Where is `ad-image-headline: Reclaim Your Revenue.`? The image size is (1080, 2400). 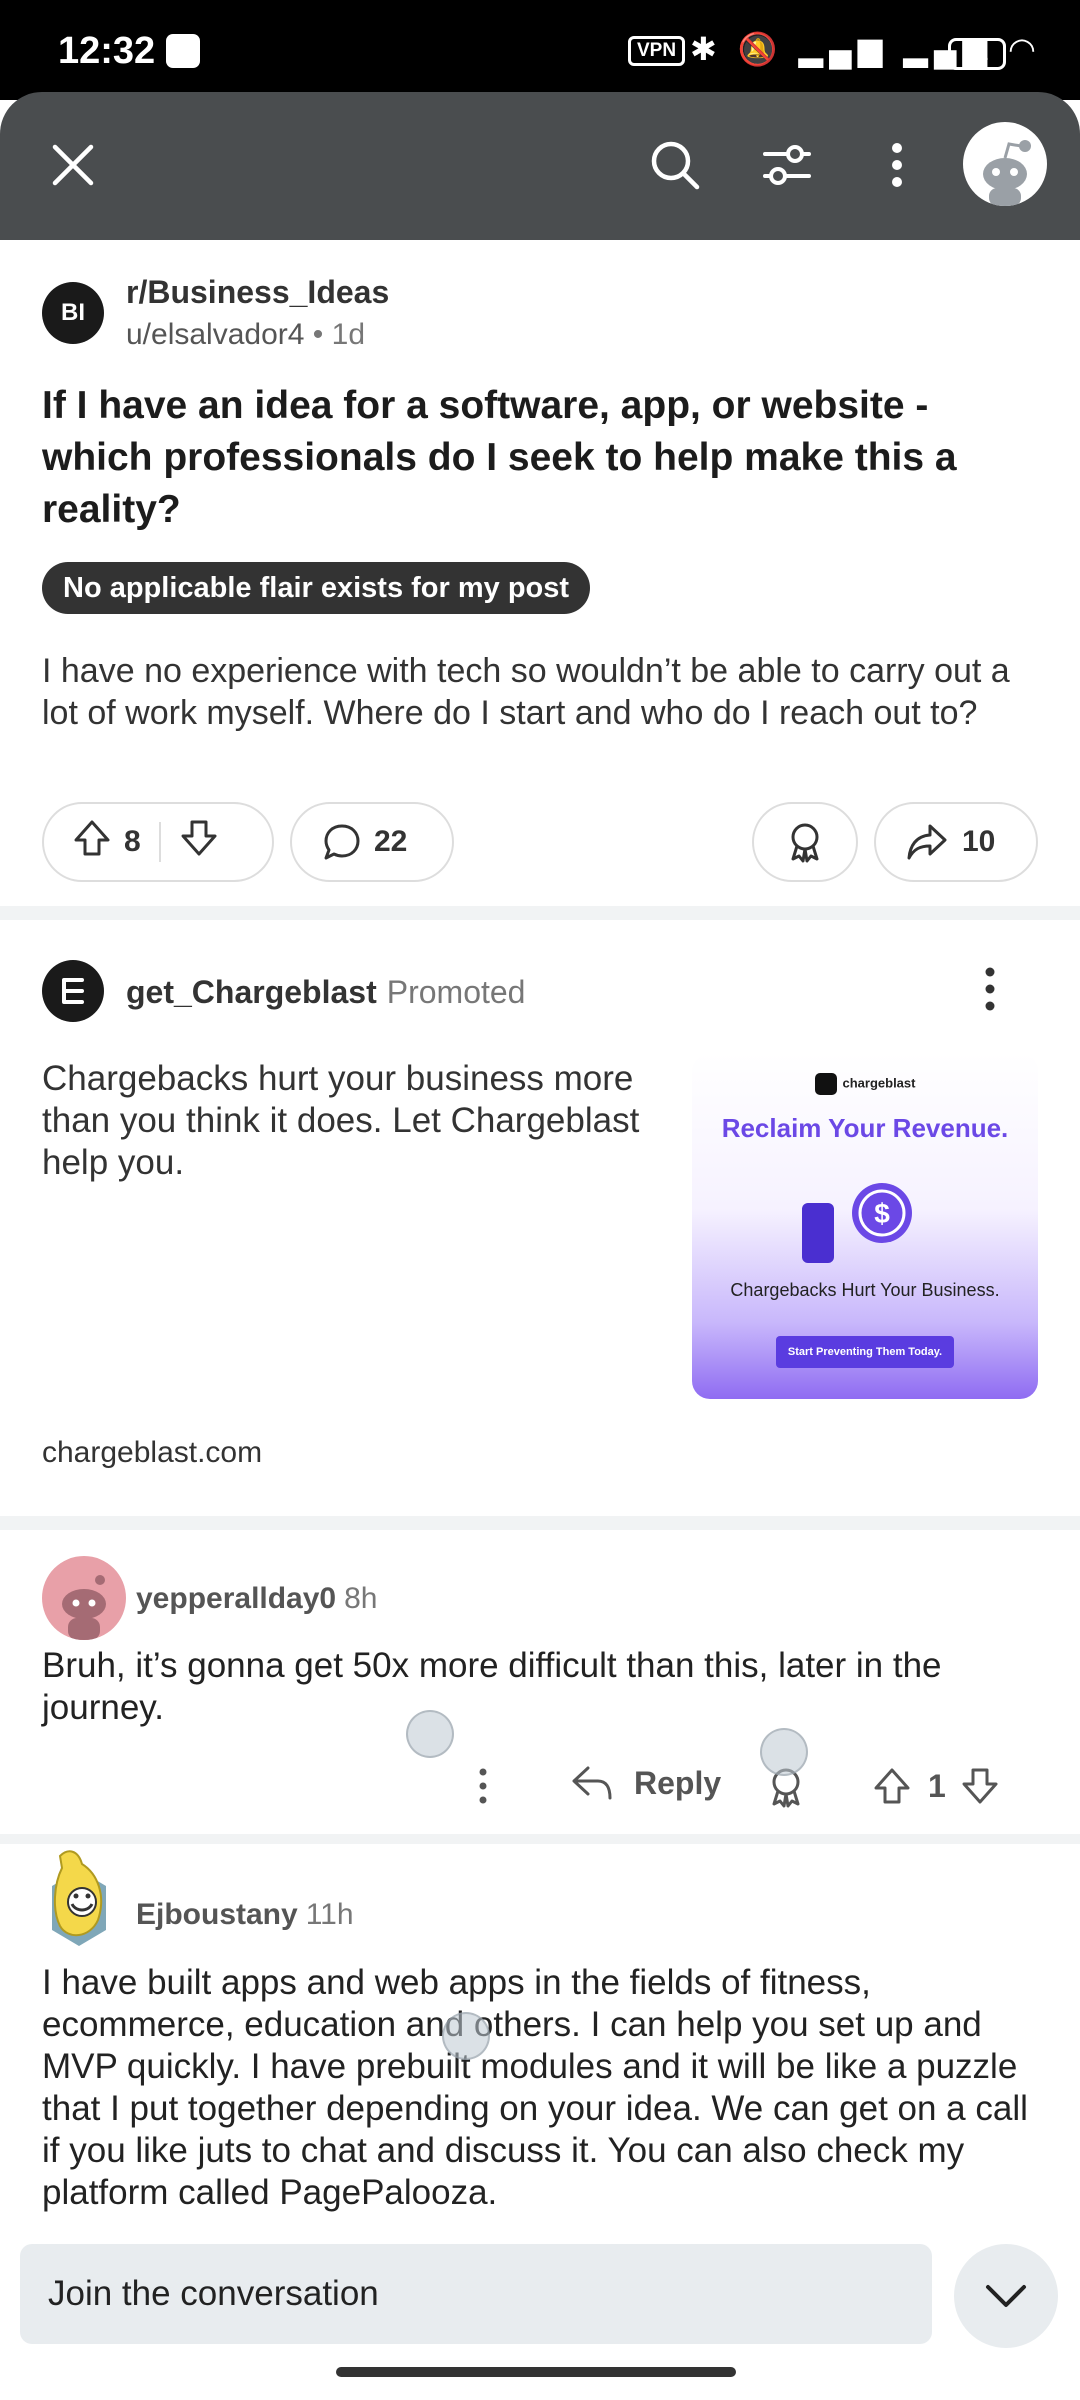
ad-image-headline: Reclaim Your Revenue. is located at coordinates (865, 1128).